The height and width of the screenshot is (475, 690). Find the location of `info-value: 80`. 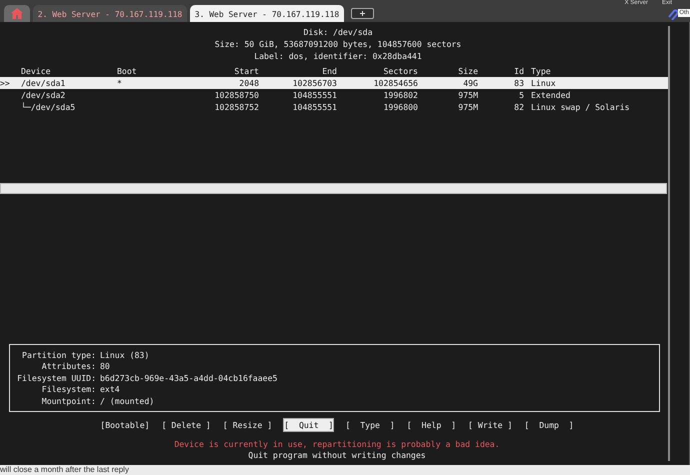

info-value: 80 is located at coordinates (105, 367).